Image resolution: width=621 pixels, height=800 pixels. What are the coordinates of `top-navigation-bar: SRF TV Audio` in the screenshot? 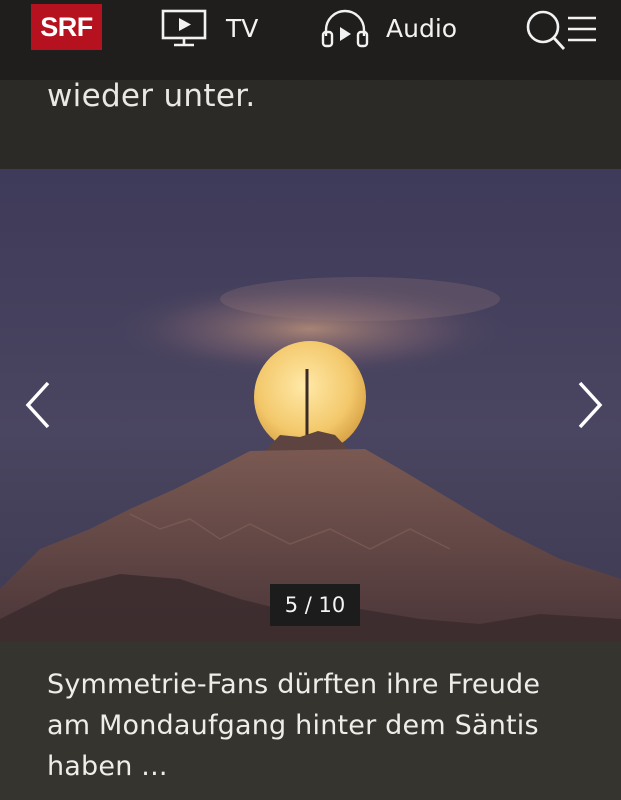 It's located at (310, 40).